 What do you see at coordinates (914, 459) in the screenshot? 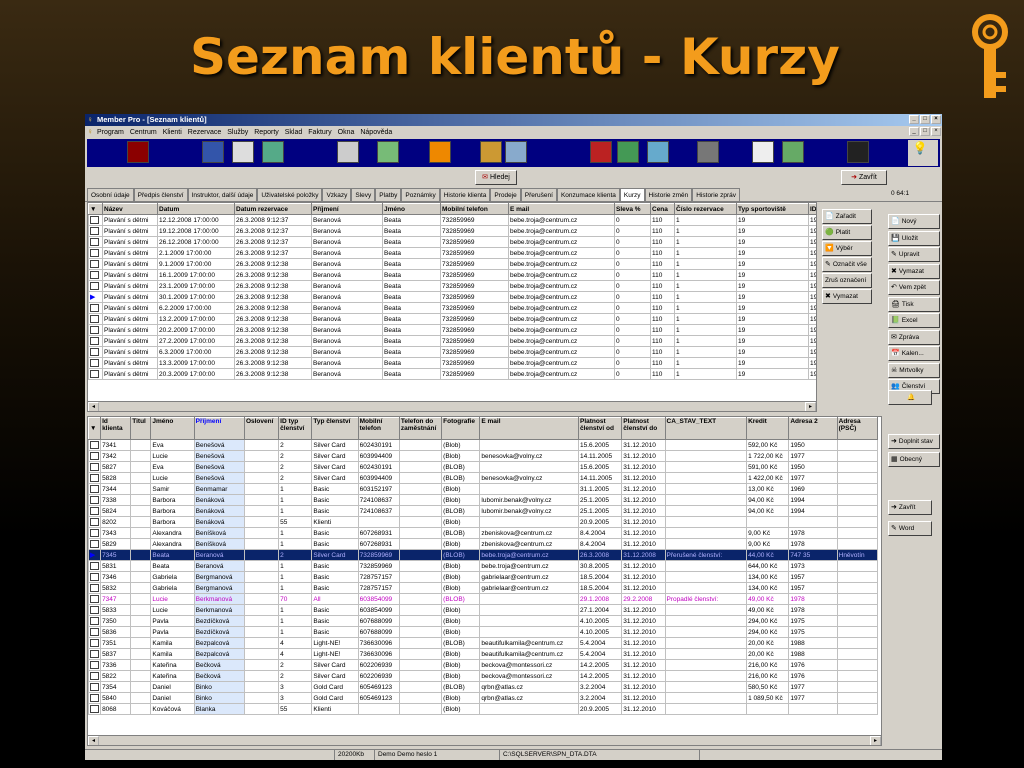
I see `client-extra-button-1: ▦ Obecný` at bounding box center [914, 459].